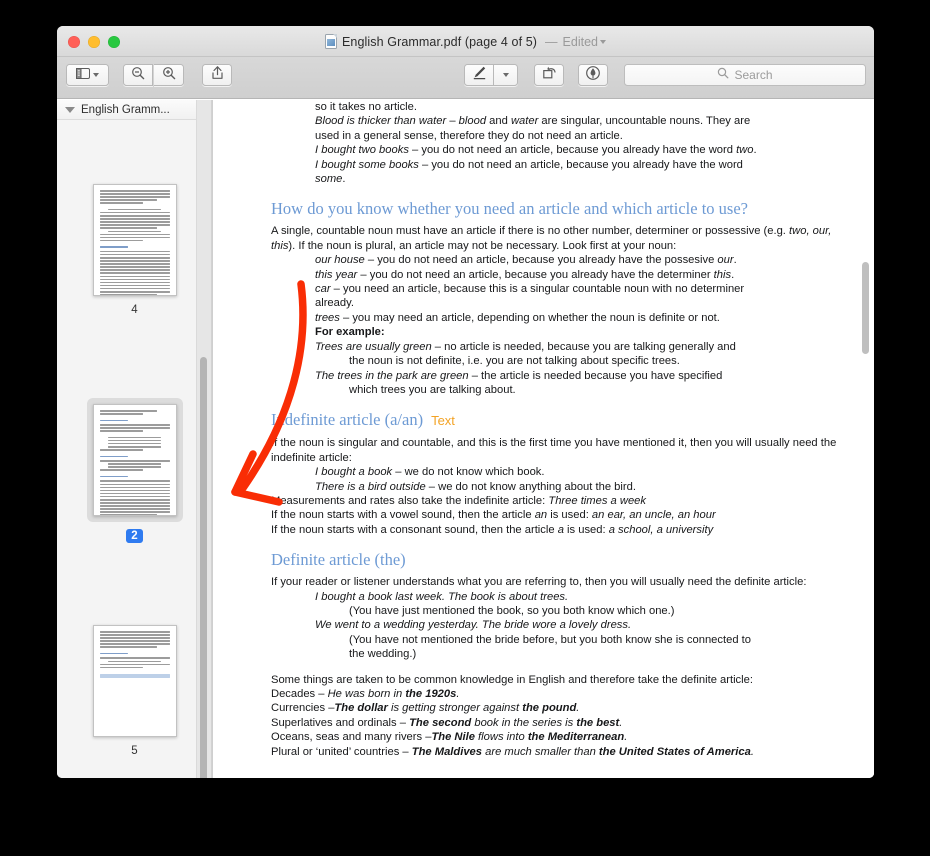 This screenshot has height=856, width=930. I want to click on text-run: which trees you are talking about., so click(432, 389).